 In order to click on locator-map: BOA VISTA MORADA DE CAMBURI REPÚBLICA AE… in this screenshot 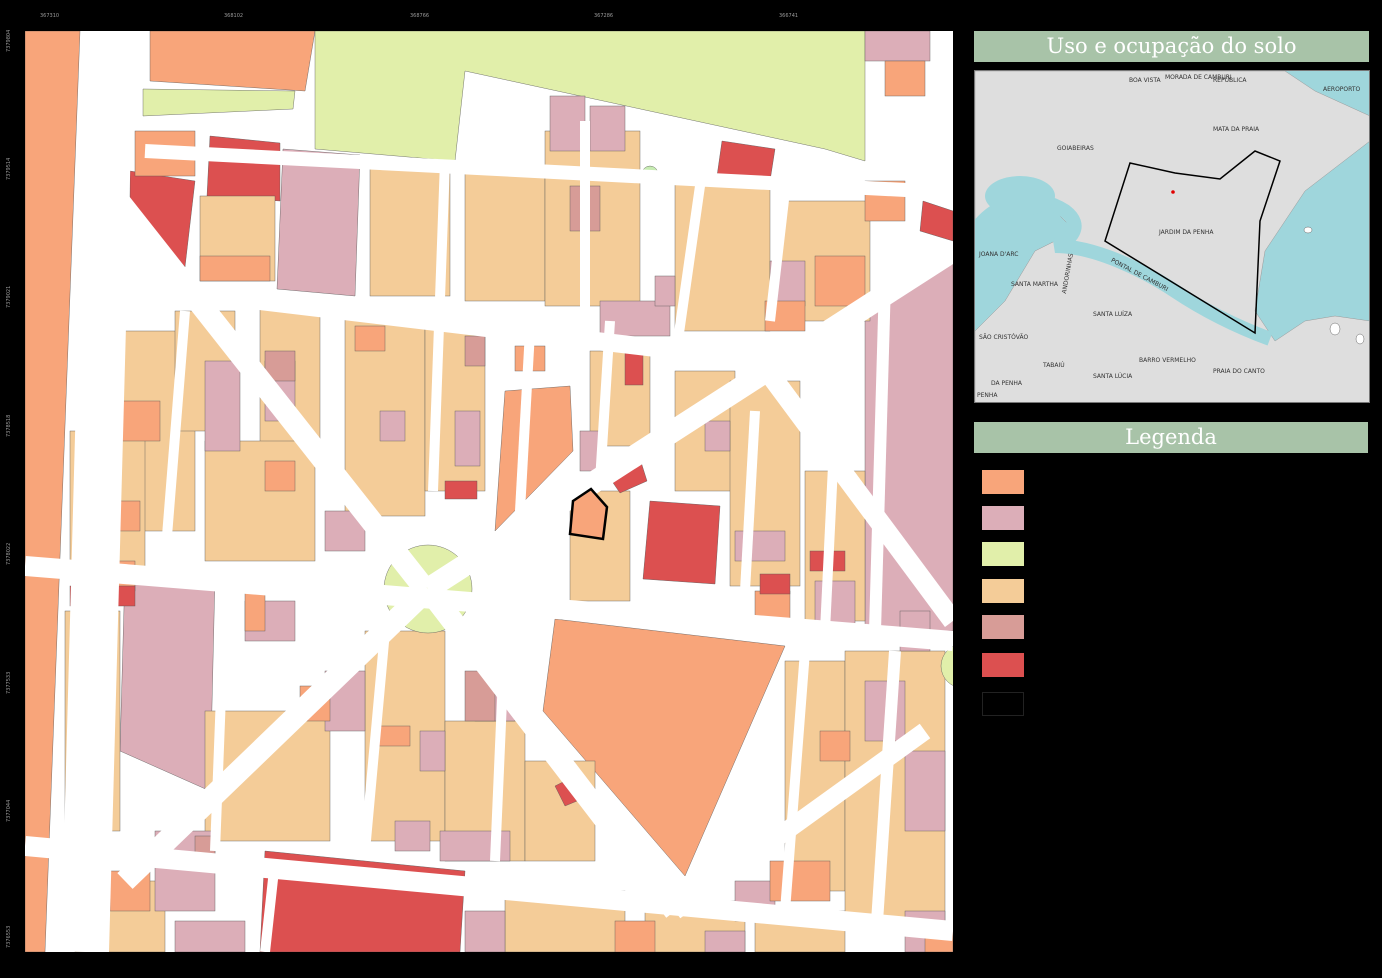, I will do `click(1172, 236)`.